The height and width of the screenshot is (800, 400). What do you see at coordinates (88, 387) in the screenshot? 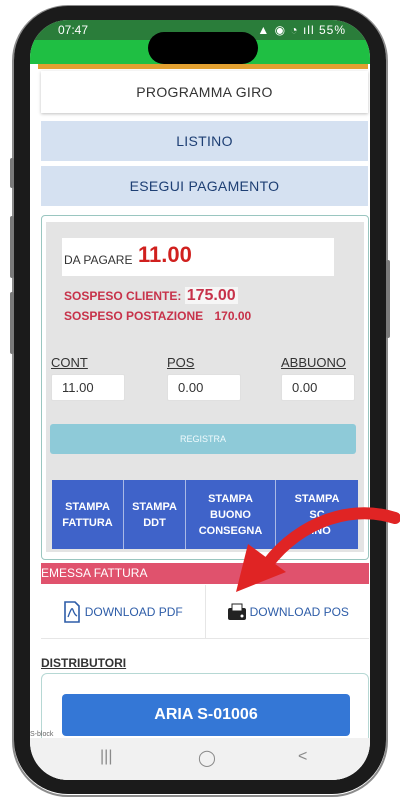
I see `cont-input: 11.00` at bounding box center [88, 387].